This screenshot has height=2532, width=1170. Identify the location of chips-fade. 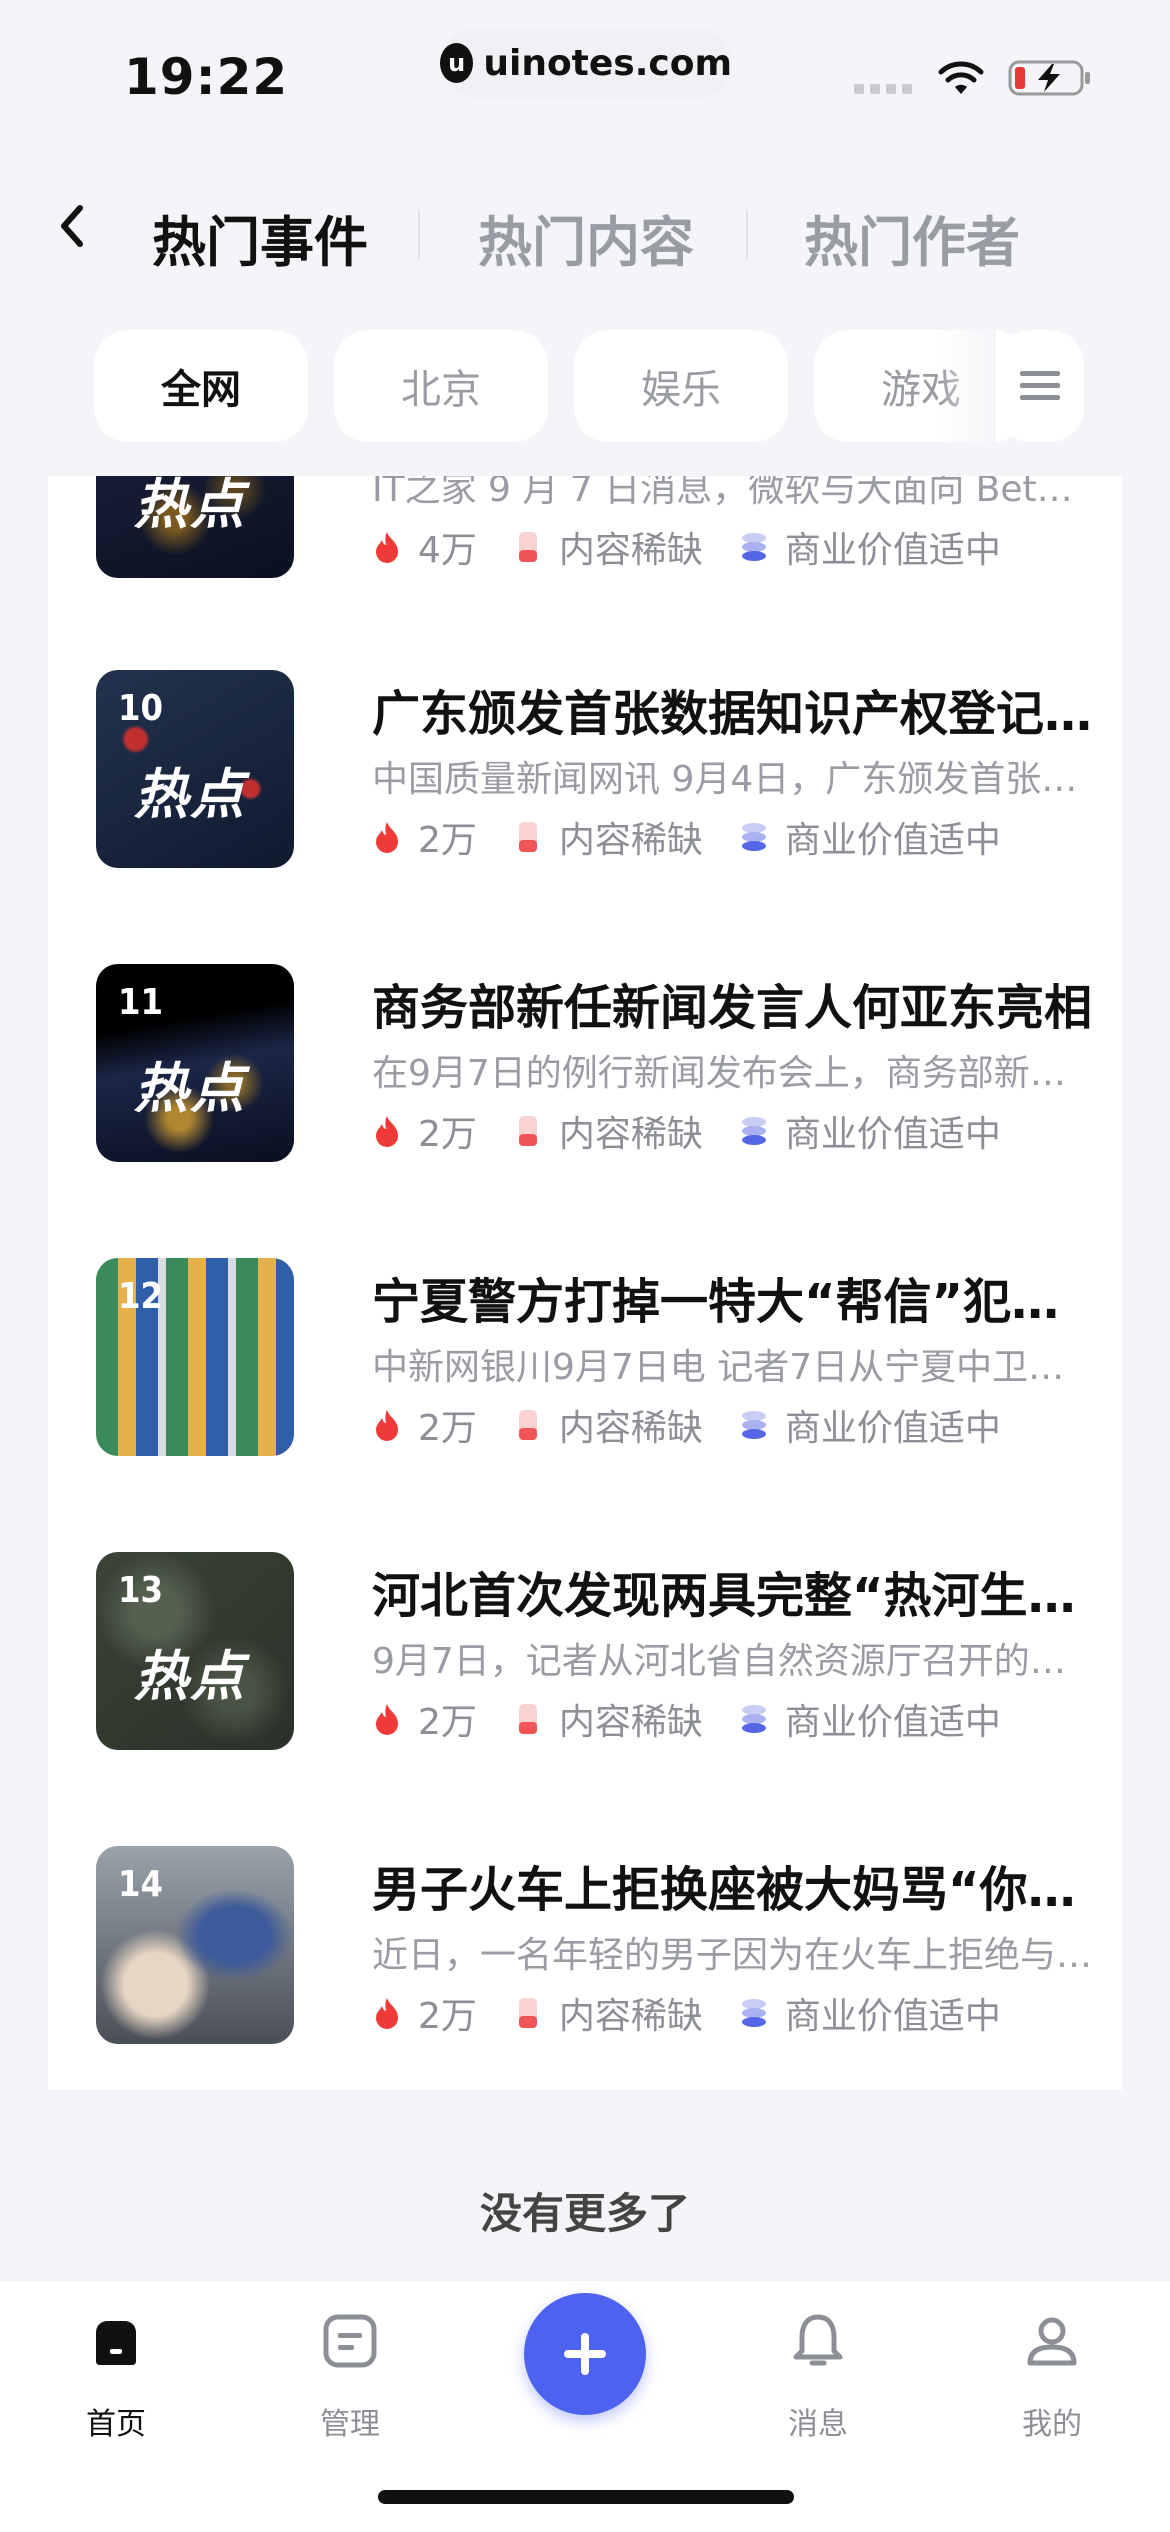
(968, 386).